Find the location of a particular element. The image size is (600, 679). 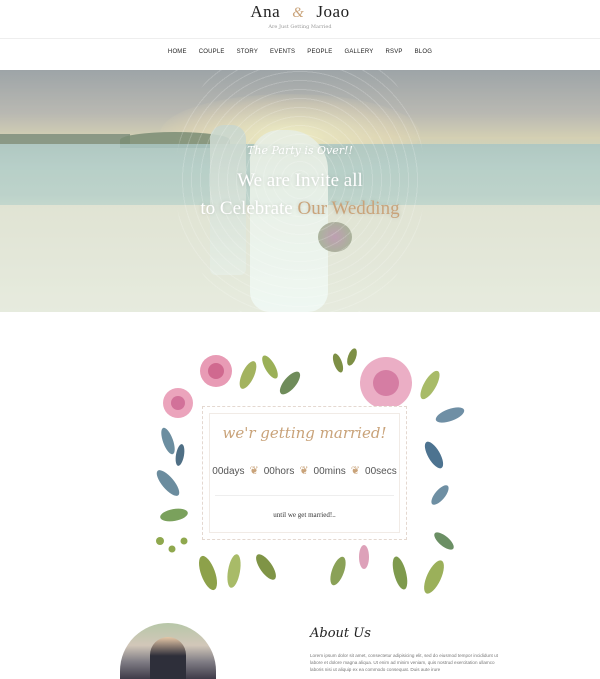

nav-gallery: GALLERY is located at coordinates (358, 52).